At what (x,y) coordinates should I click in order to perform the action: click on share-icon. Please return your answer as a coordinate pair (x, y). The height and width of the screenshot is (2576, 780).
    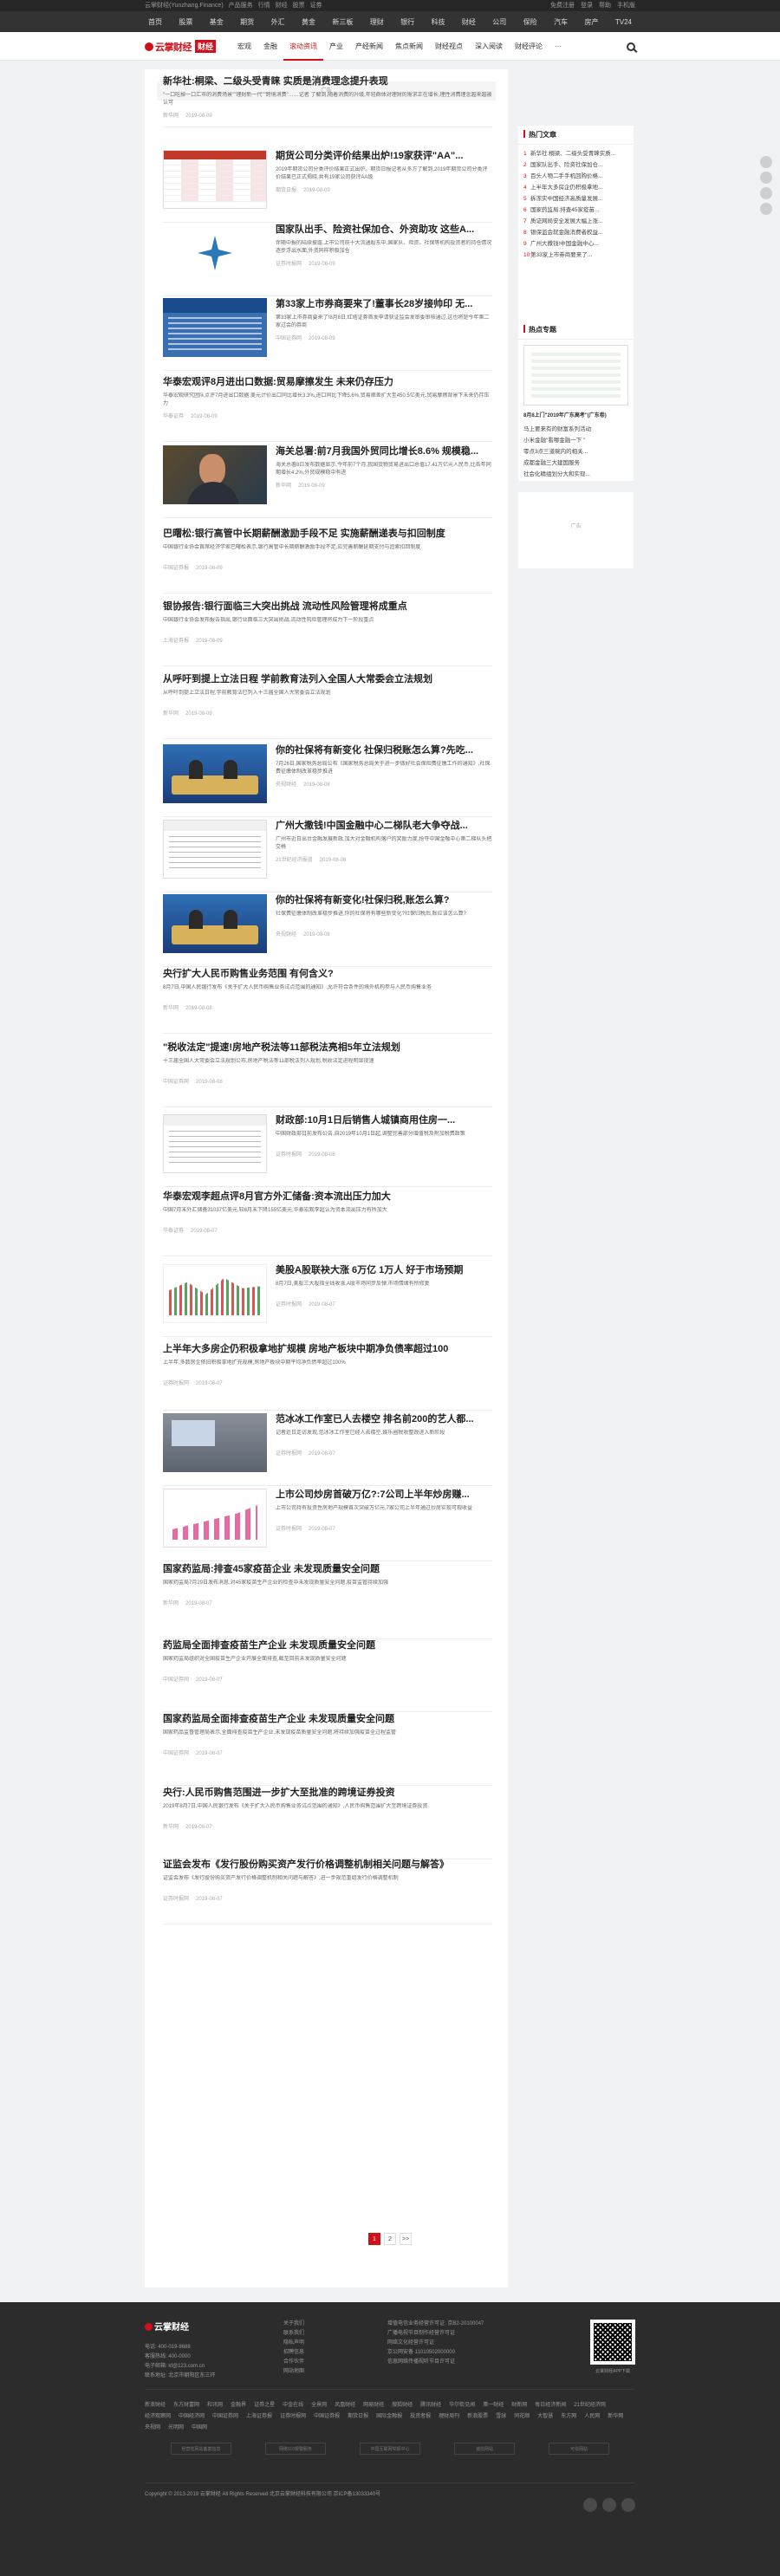
    Looking at the image, I should click on (766, 162).